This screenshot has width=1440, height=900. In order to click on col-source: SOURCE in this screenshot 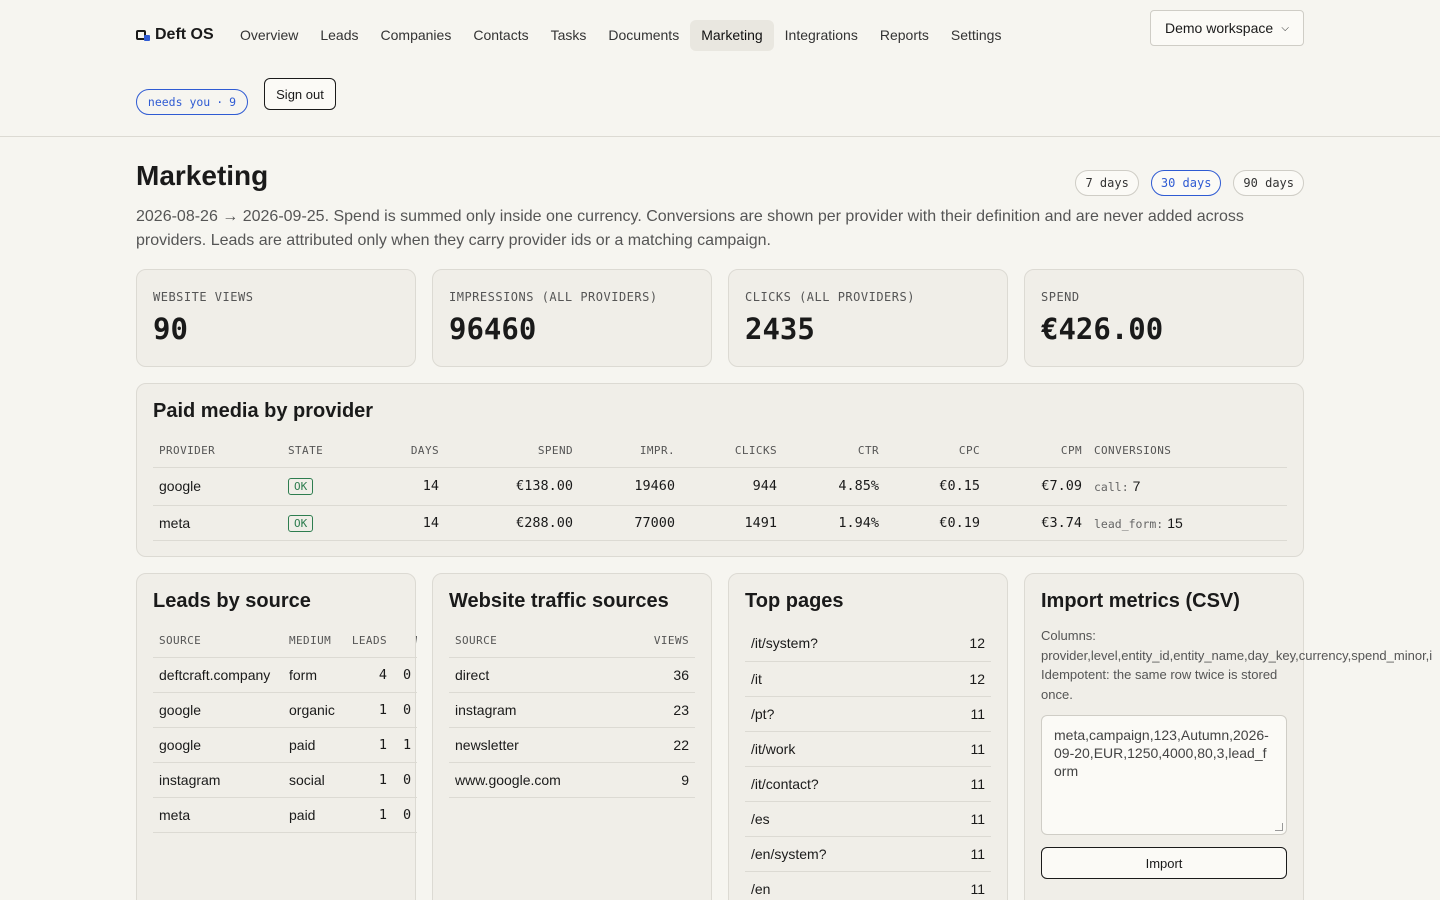, I will do `click(537, 641)`.